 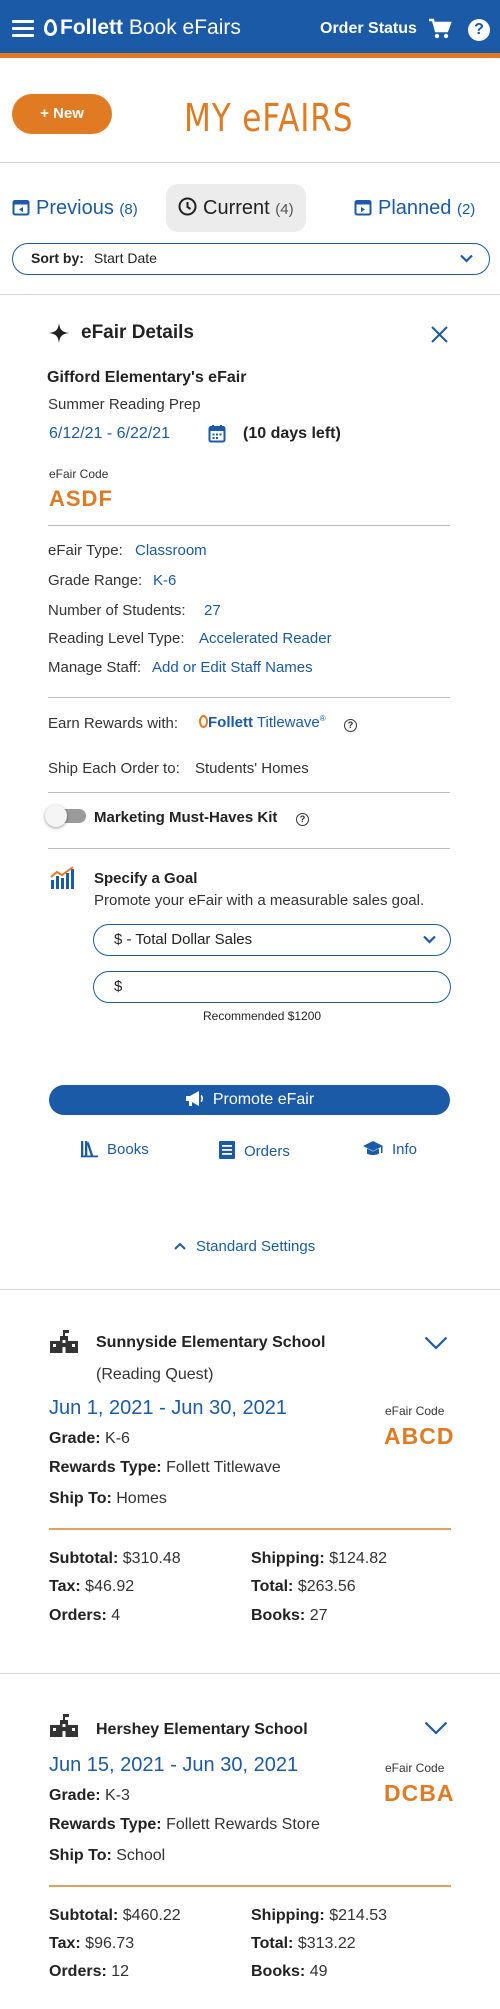 What do you see at coordinates (164, 580) in the screenshot?
I see `grade-range-value: K-6` at bounding box center [164, 580].